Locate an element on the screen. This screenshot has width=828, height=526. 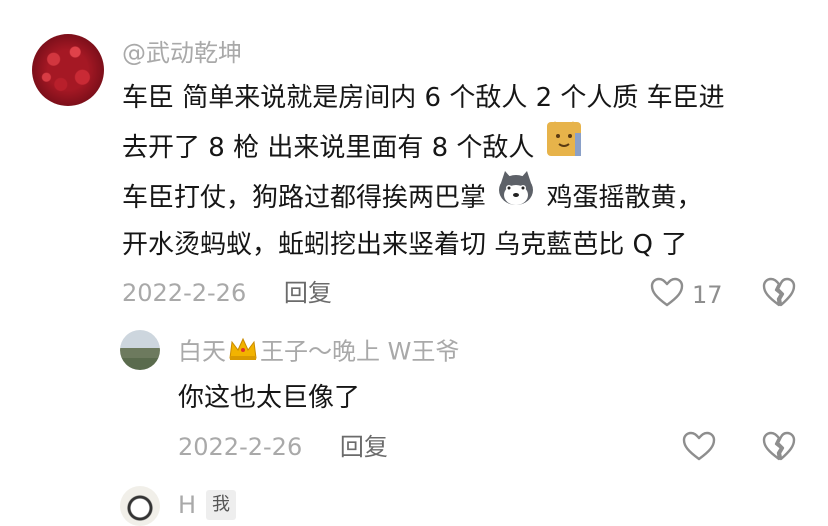
comment-text-line-1: 车臣 简单来说就是房间内 6 个敌人 2 个人质 车臣进 is located at coordinates (423, 98).